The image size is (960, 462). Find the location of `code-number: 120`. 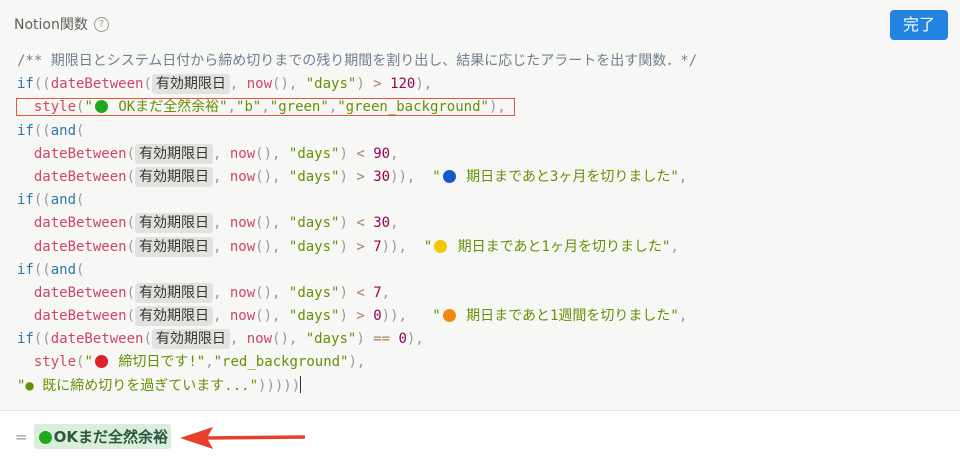

code-number: 120 is located at coordinates (403, 84).